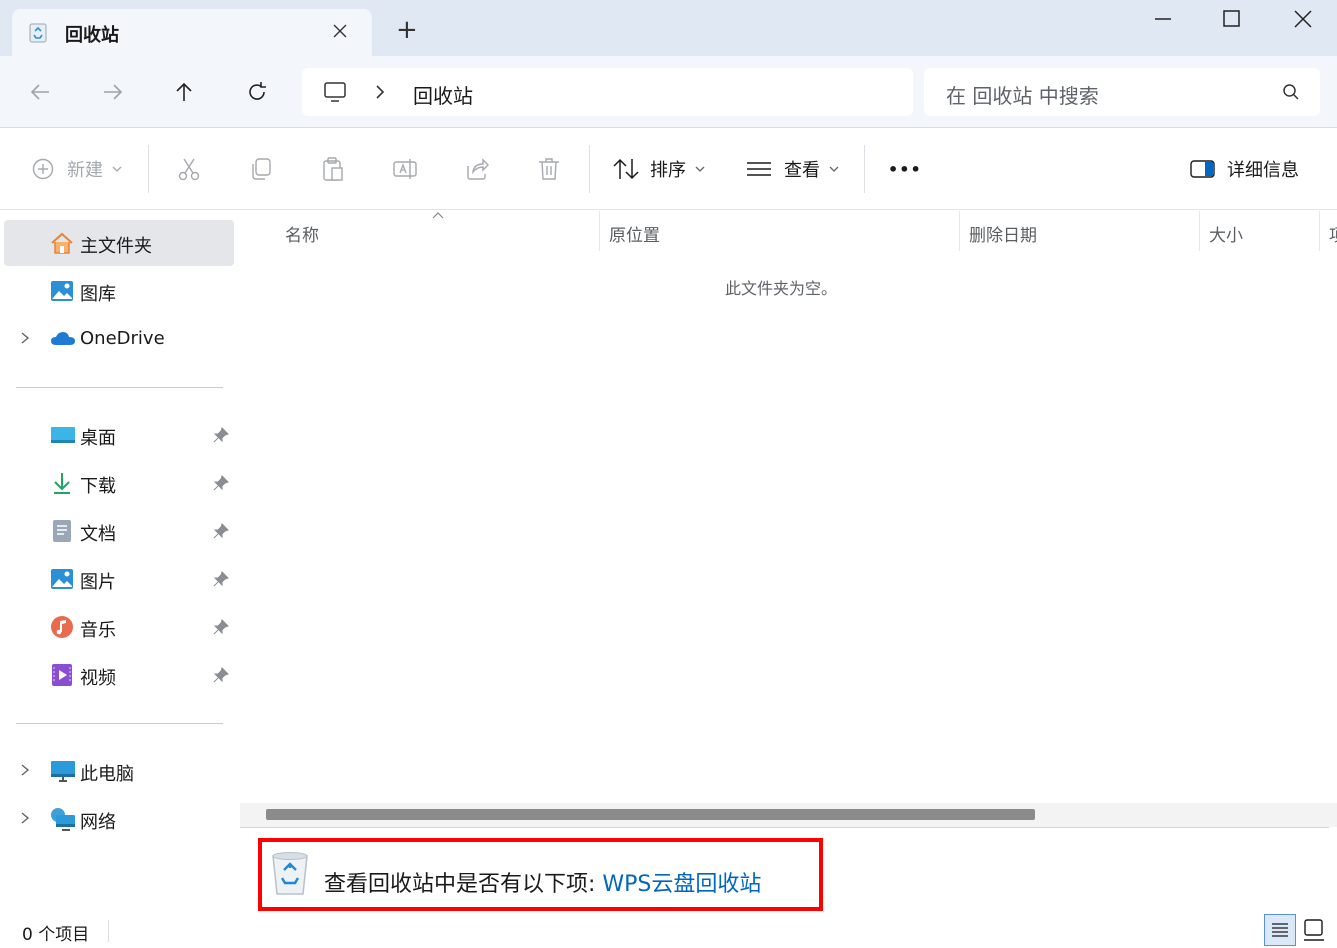  Describe the element at coordinates (107, 774) in the screenshot. I see `sidebar-item-label: 此电脑` at that location.